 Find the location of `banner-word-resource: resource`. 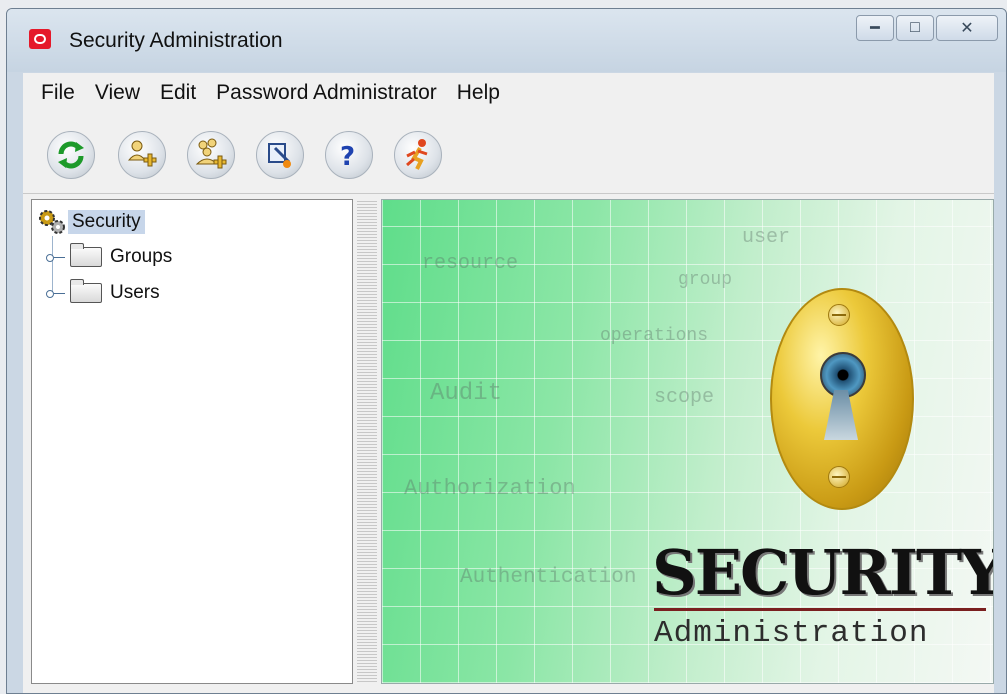

banner-word-resource: resource is located at coordinates (470, 263).